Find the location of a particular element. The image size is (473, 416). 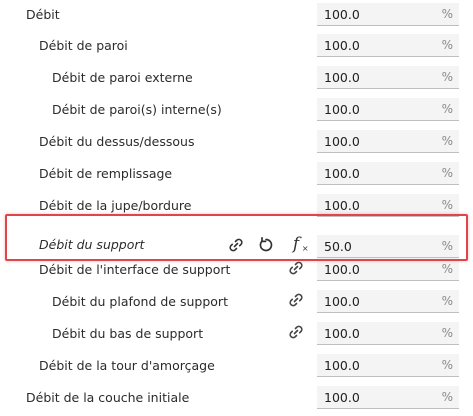

setting-label: Débit du support is located at coordinates (92, 244).